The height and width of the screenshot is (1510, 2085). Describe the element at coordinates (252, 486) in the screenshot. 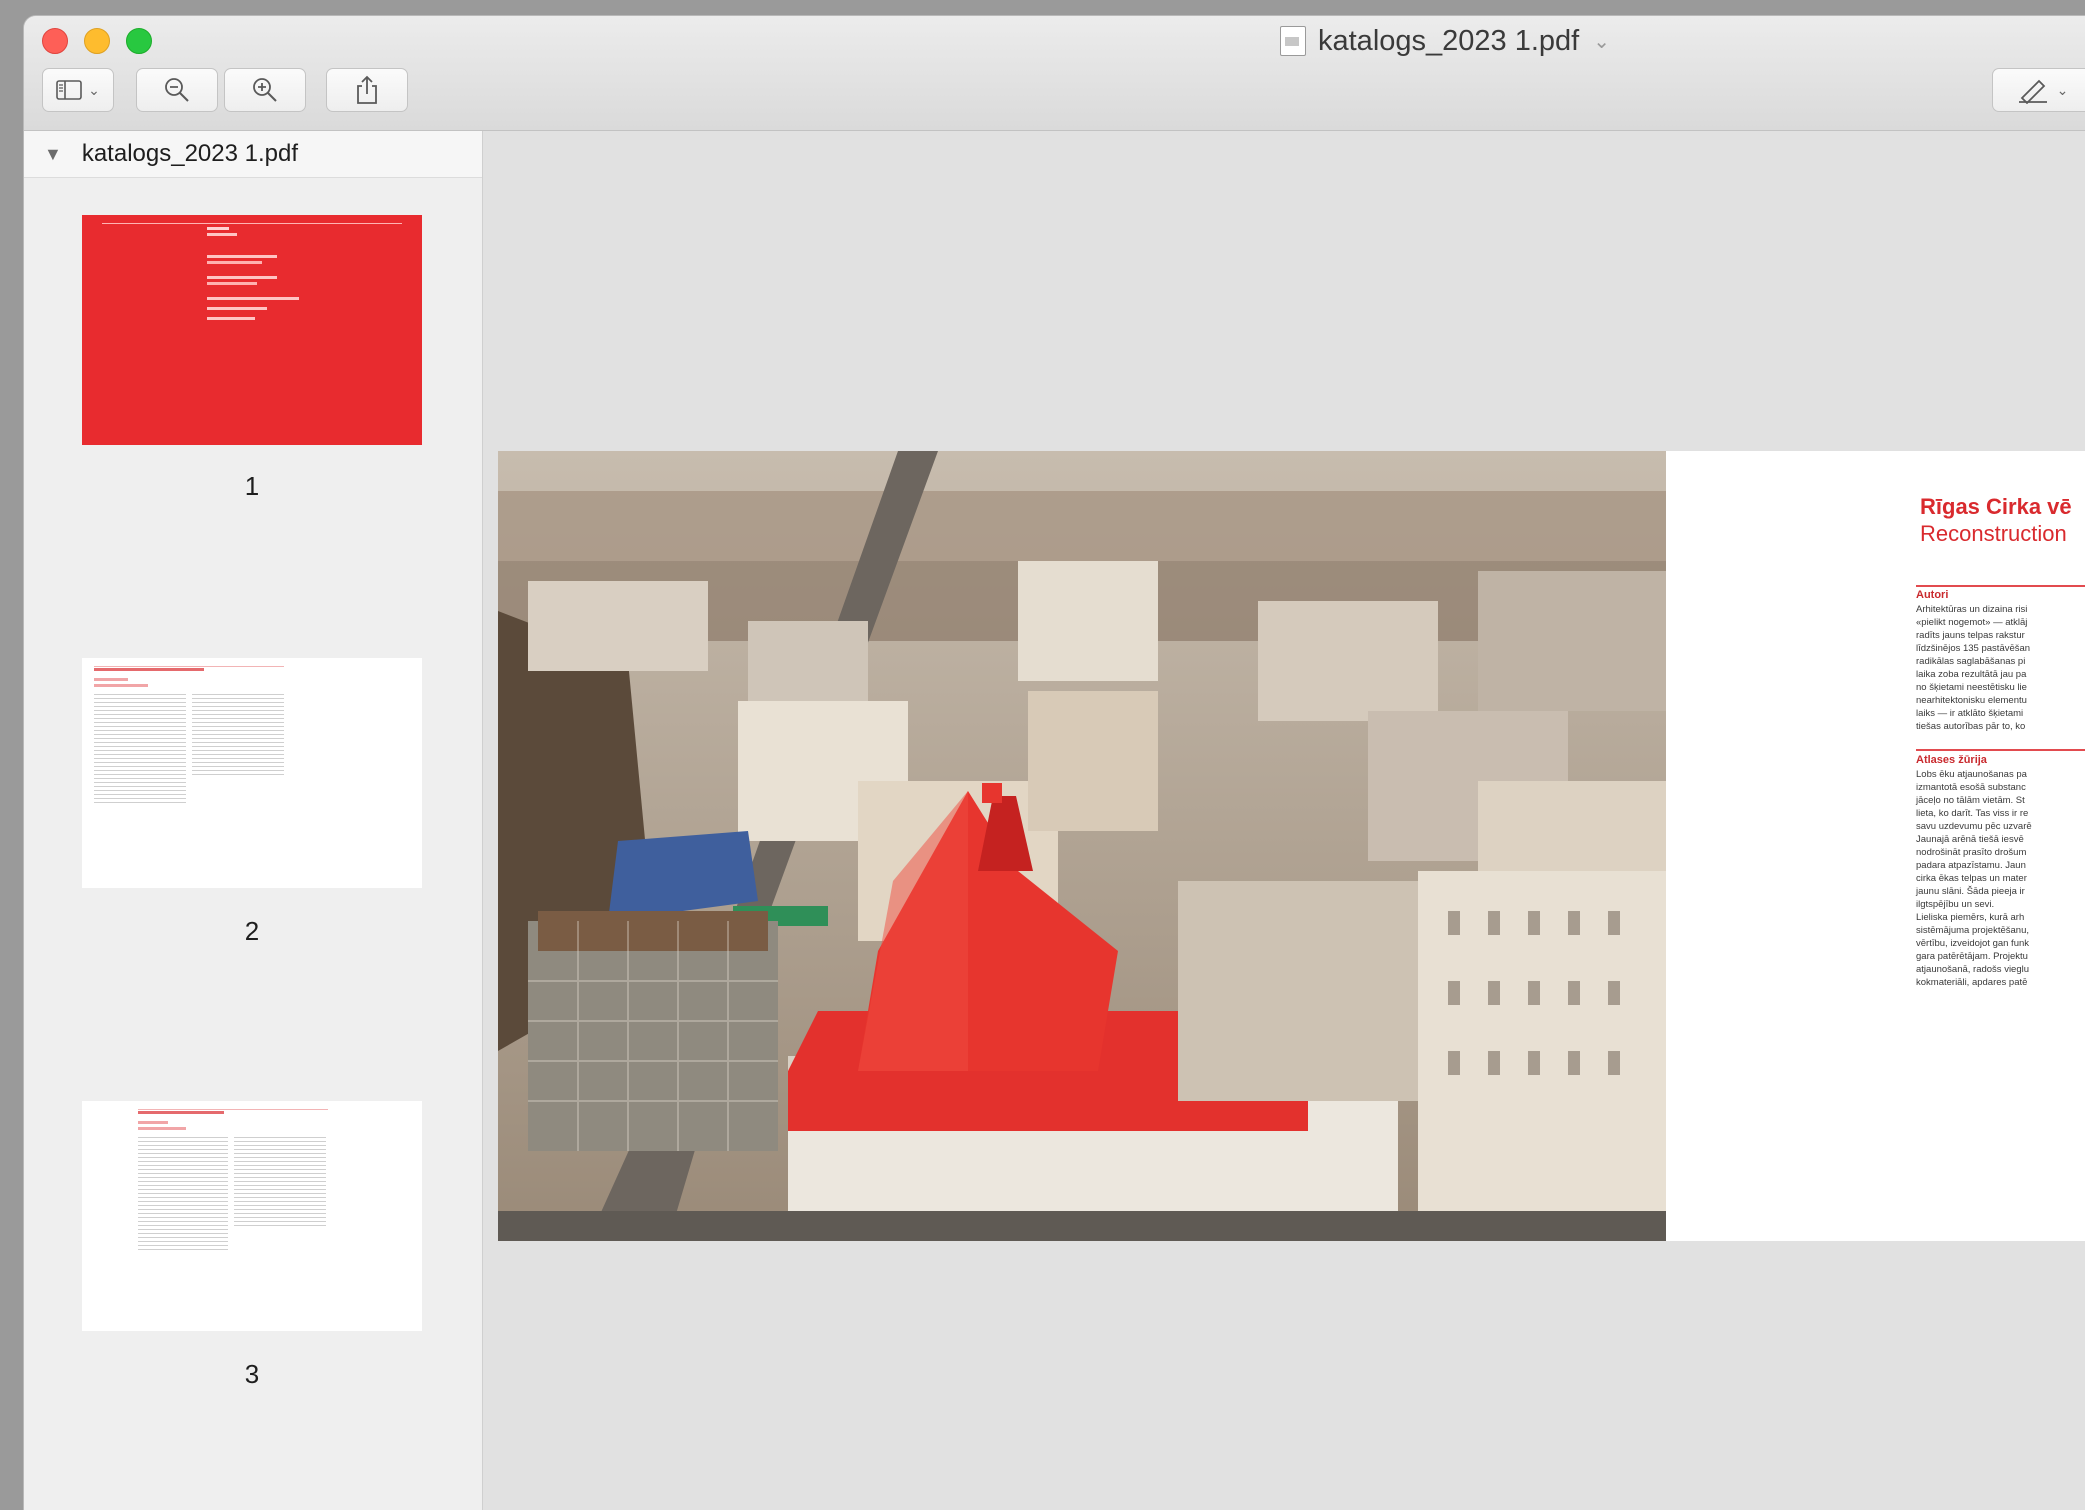

I see `page-number-1: 1` at that location.